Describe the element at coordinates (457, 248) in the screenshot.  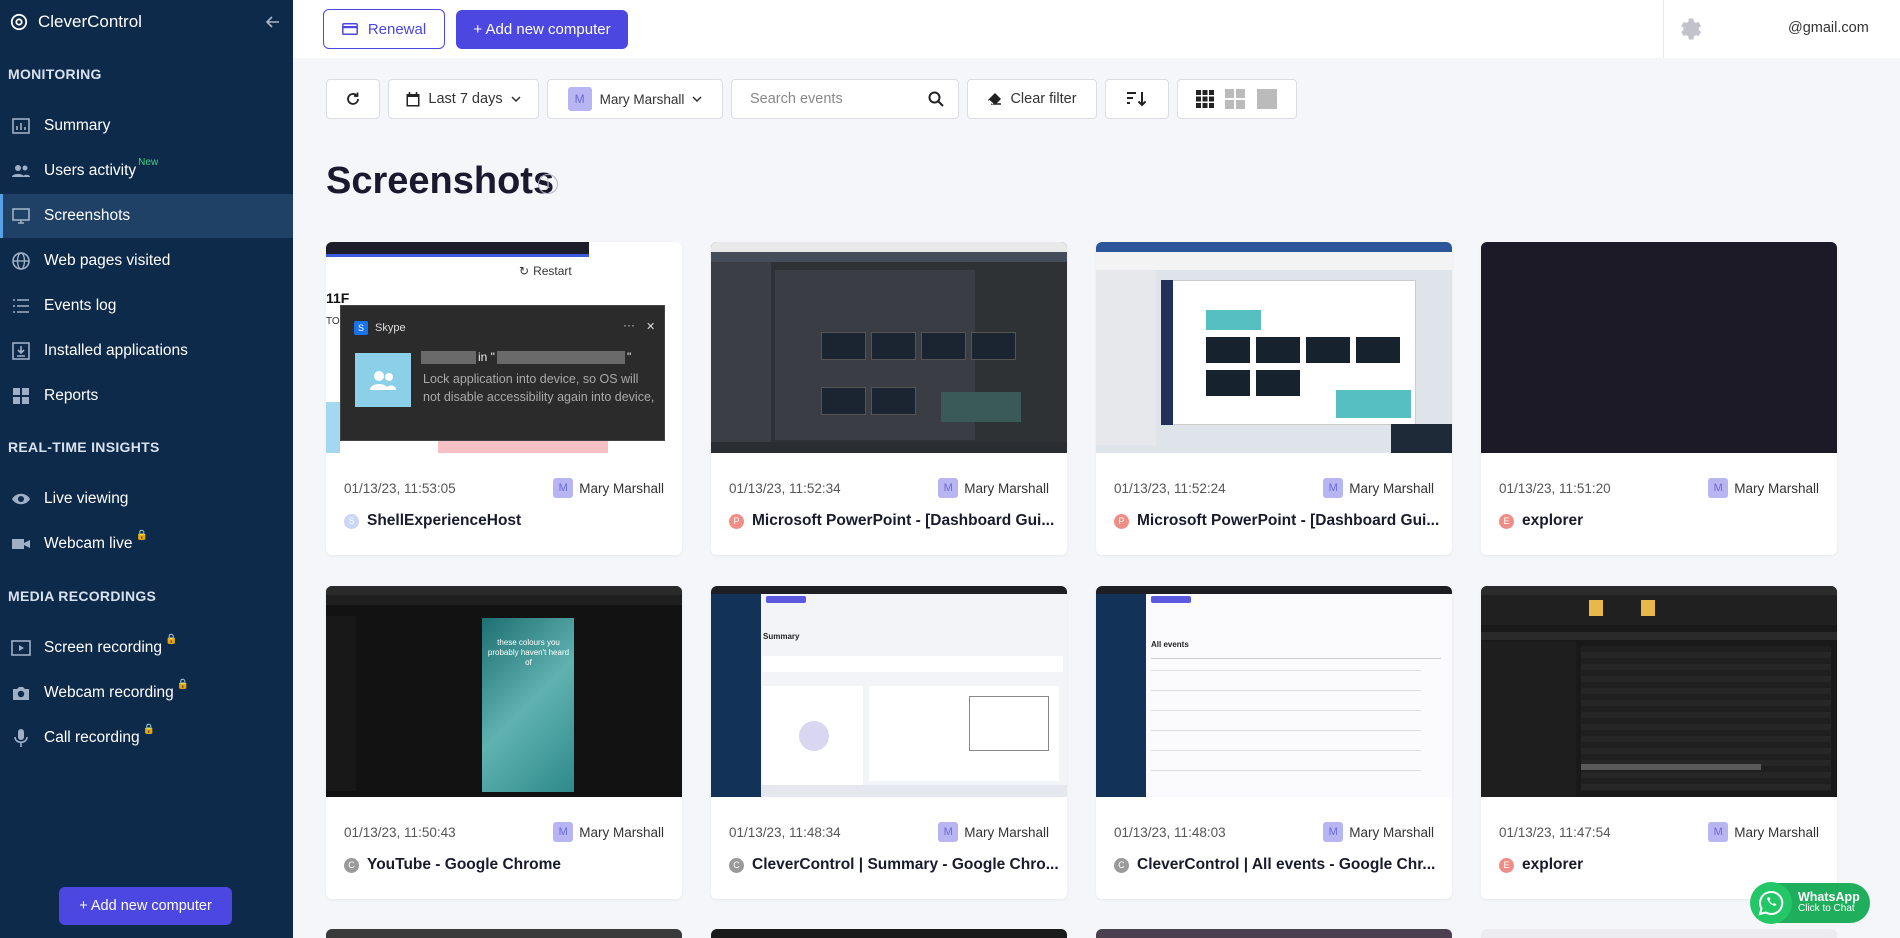
I see `thumb-browser-bar` at that location.